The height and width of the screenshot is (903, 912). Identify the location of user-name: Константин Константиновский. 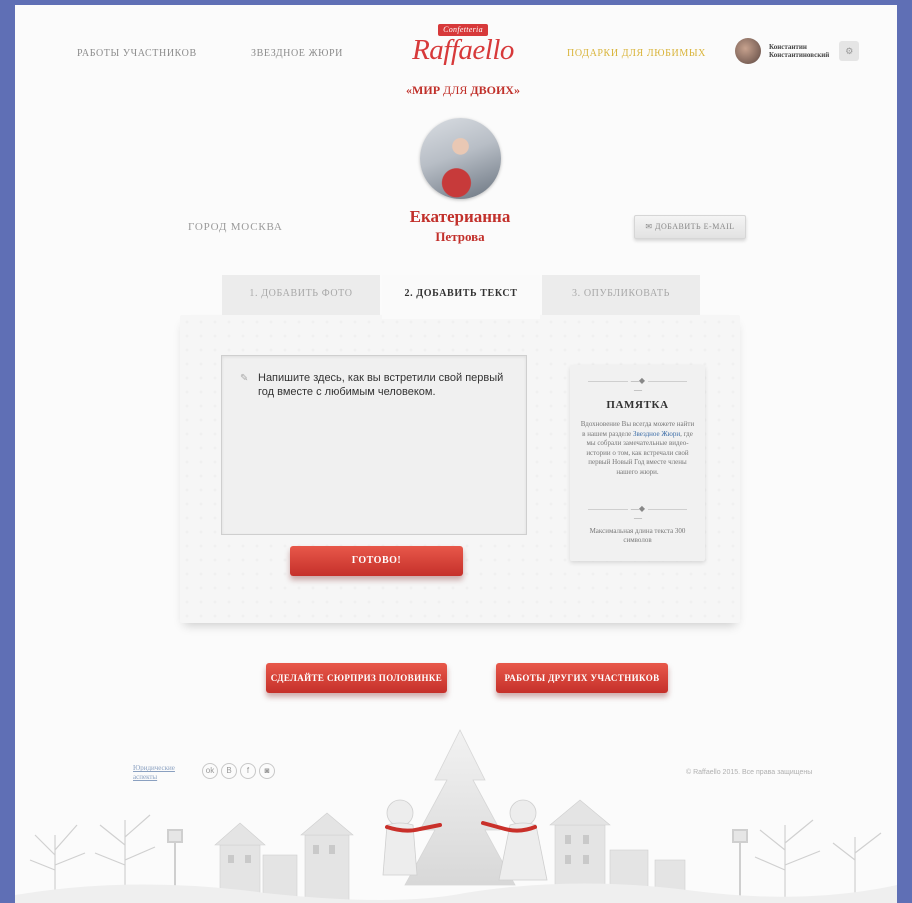
(799, 51).